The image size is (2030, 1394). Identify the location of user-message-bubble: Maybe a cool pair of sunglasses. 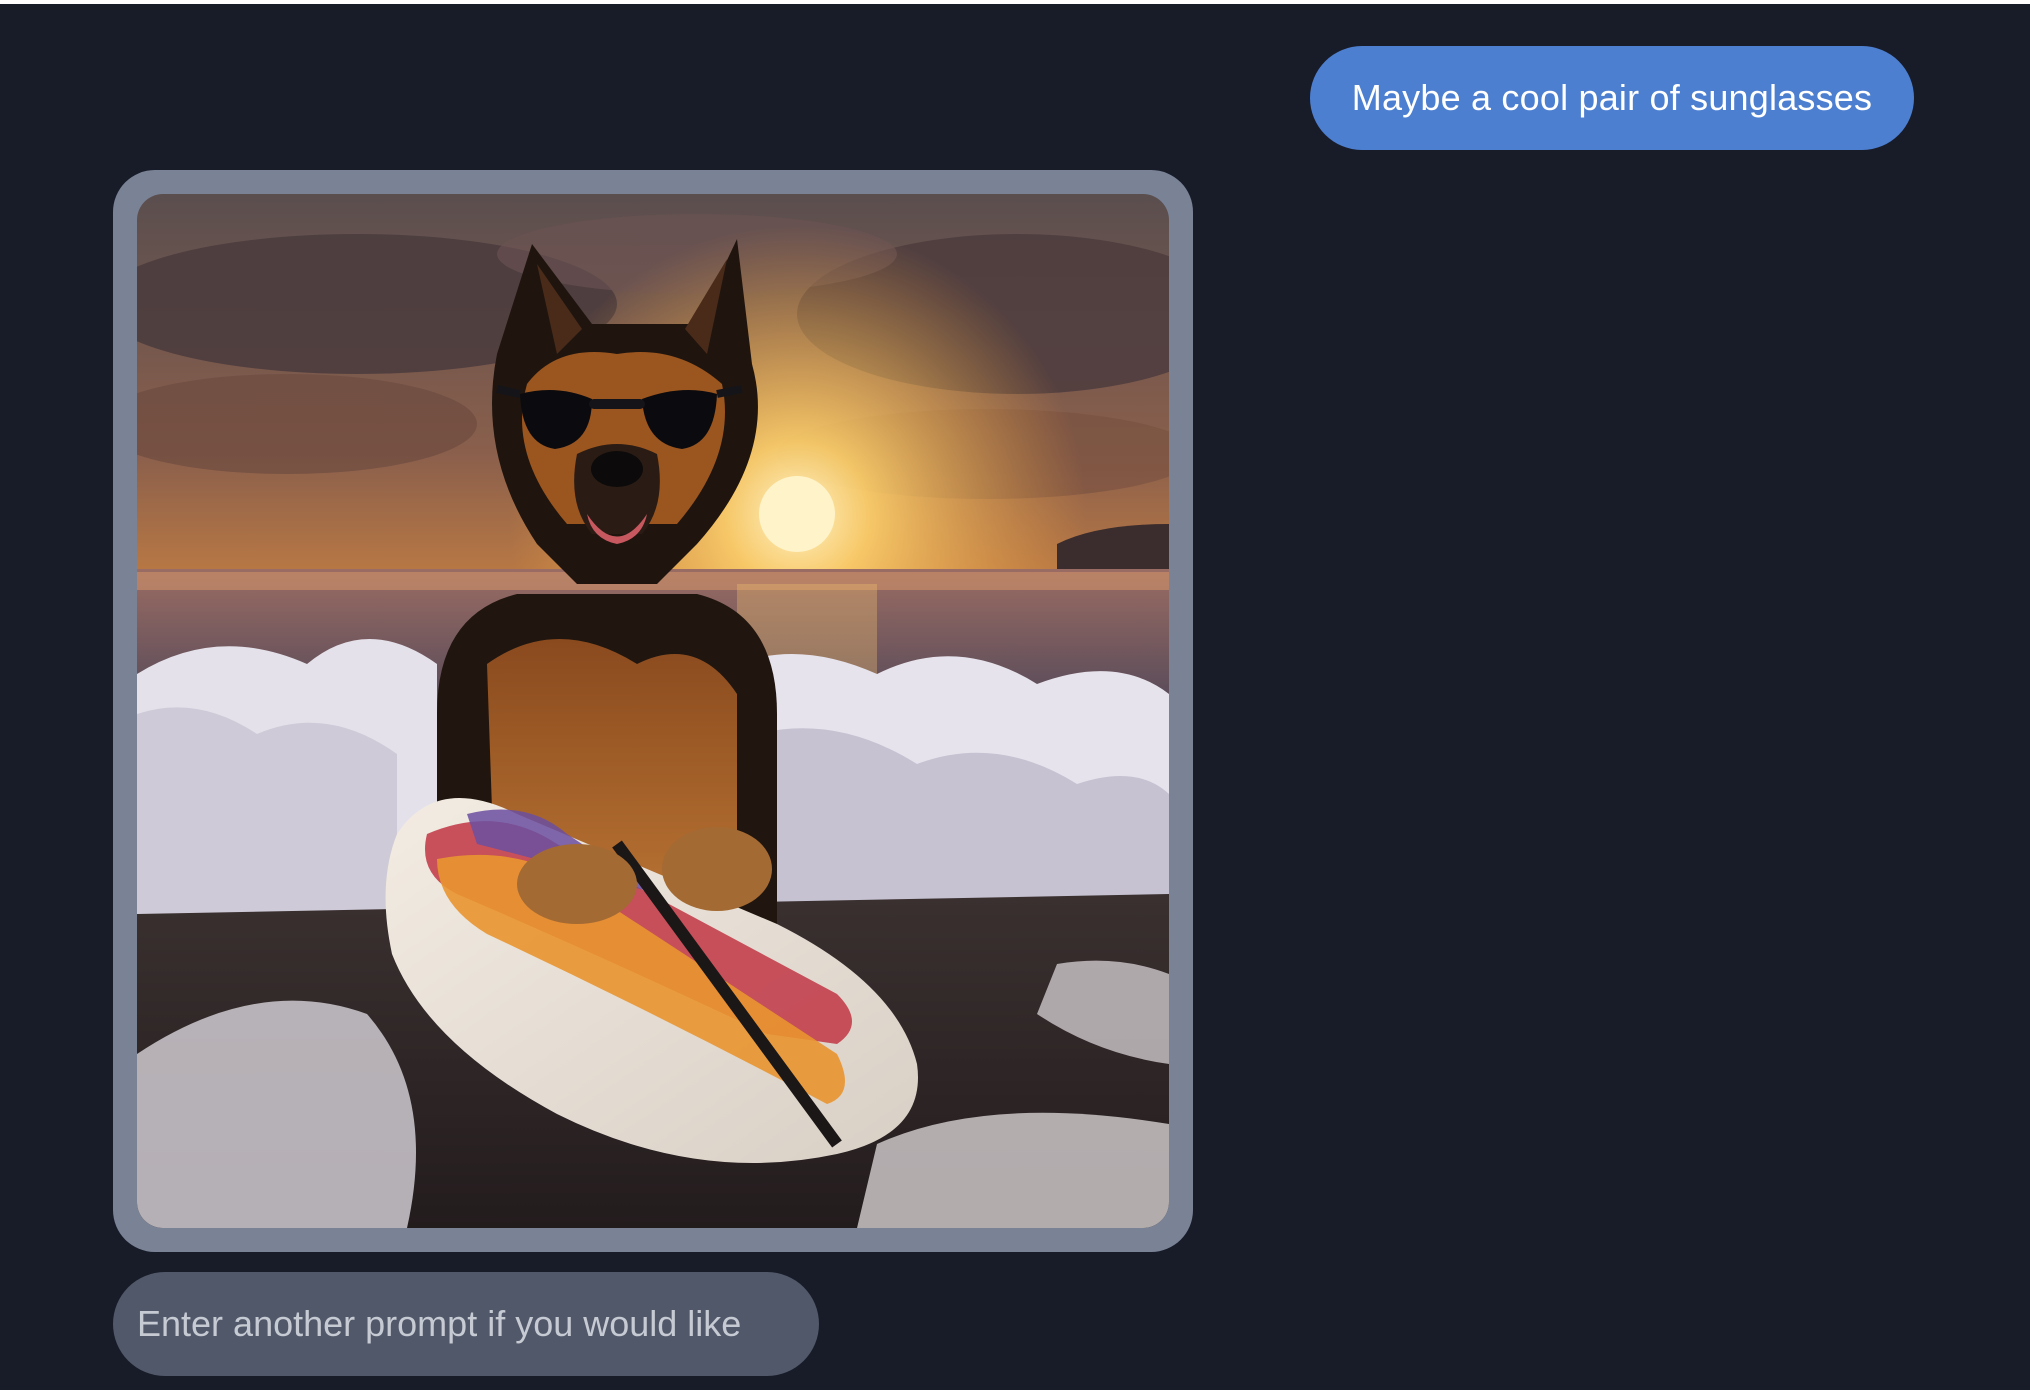
(1612, 98).